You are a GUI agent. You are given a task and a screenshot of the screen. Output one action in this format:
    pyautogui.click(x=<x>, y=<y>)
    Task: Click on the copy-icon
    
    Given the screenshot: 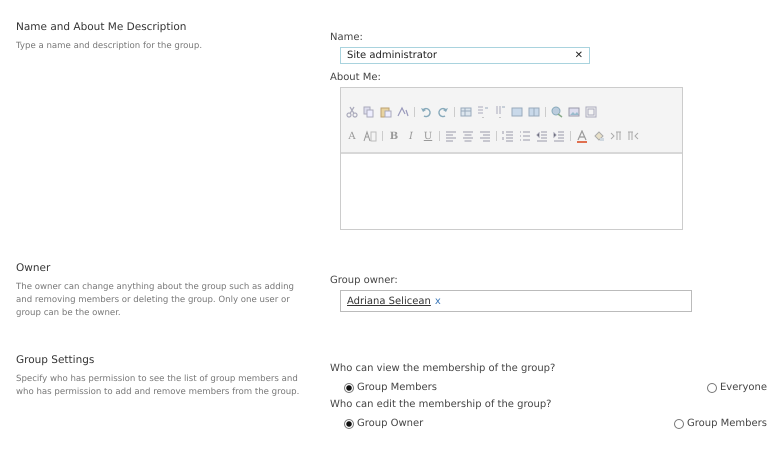 What is the action you would take?
    pyautogui.click(x=369, y=112)
    